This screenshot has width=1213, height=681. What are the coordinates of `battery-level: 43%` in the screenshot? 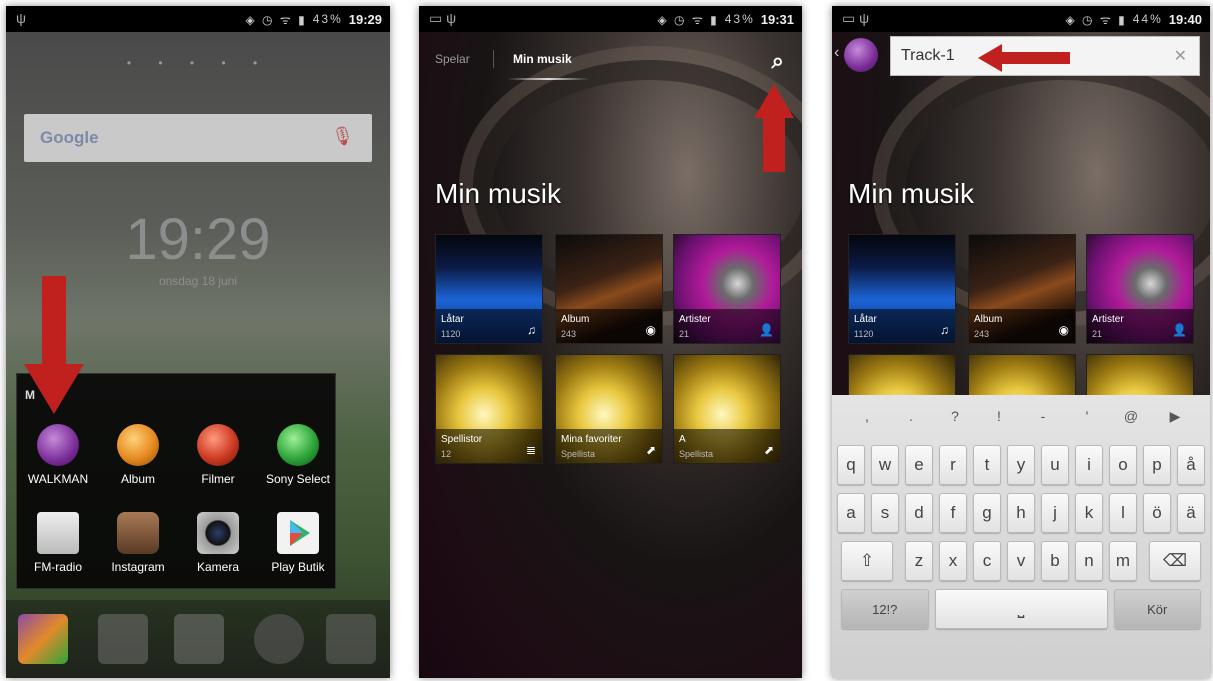 It's located at (327, 19).